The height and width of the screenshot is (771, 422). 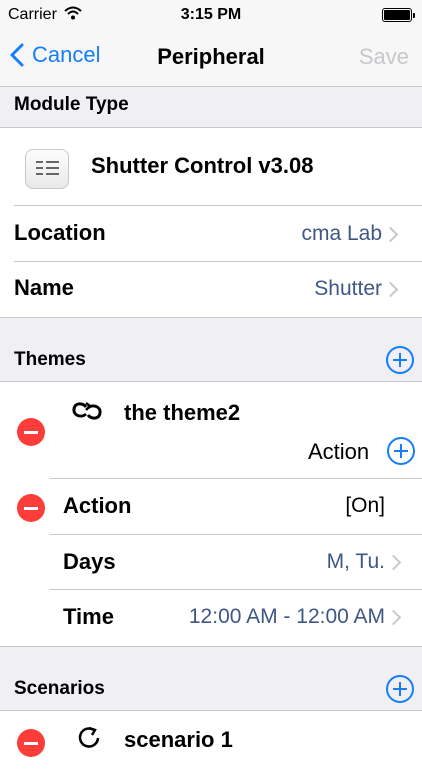 What do you see at coordinates (31, 743) in the screenshot?
I see `delete-scenario-button` at bounding box center [31, 743].